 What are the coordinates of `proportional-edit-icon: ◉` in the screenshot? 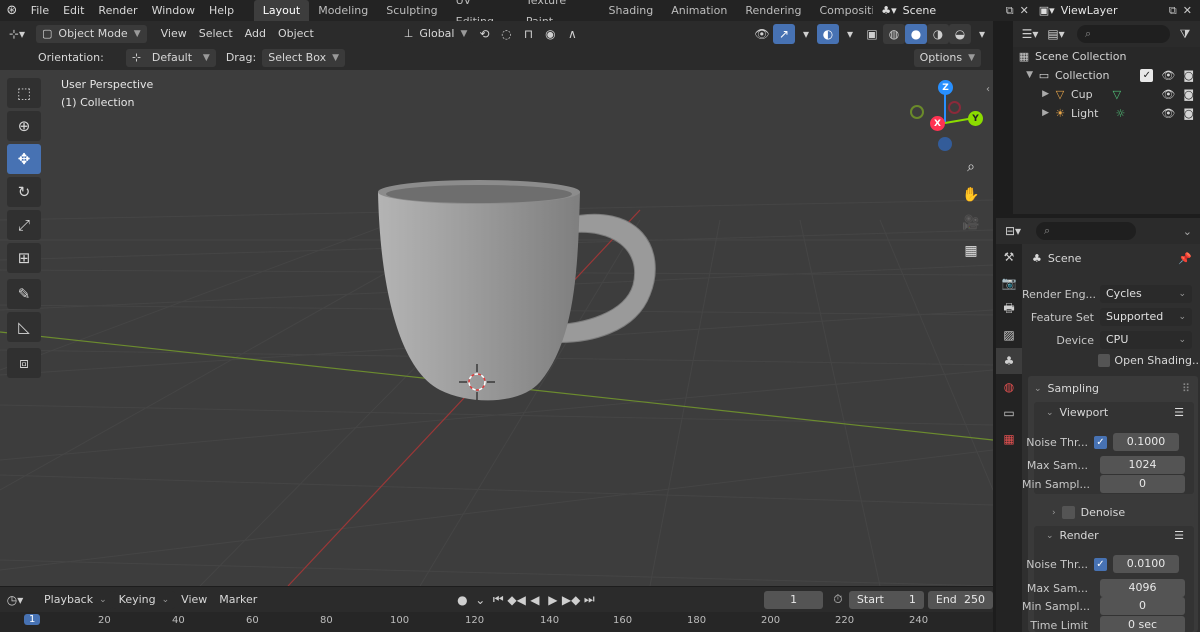 It's located at (550, 34).